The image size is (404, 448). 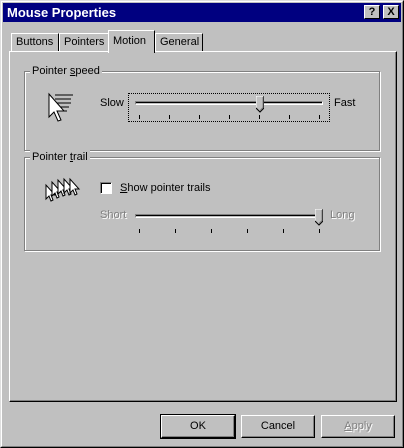 I want to click on speed-slider-thumb, so click(x=260, y=104).